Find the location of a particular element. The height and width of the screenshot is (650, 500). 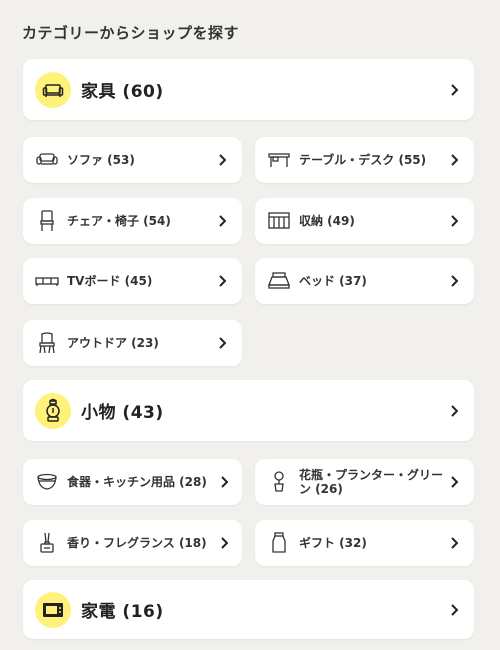

subcategory-label: テーブル・デスク (55) is located at coordinates (363, 160).